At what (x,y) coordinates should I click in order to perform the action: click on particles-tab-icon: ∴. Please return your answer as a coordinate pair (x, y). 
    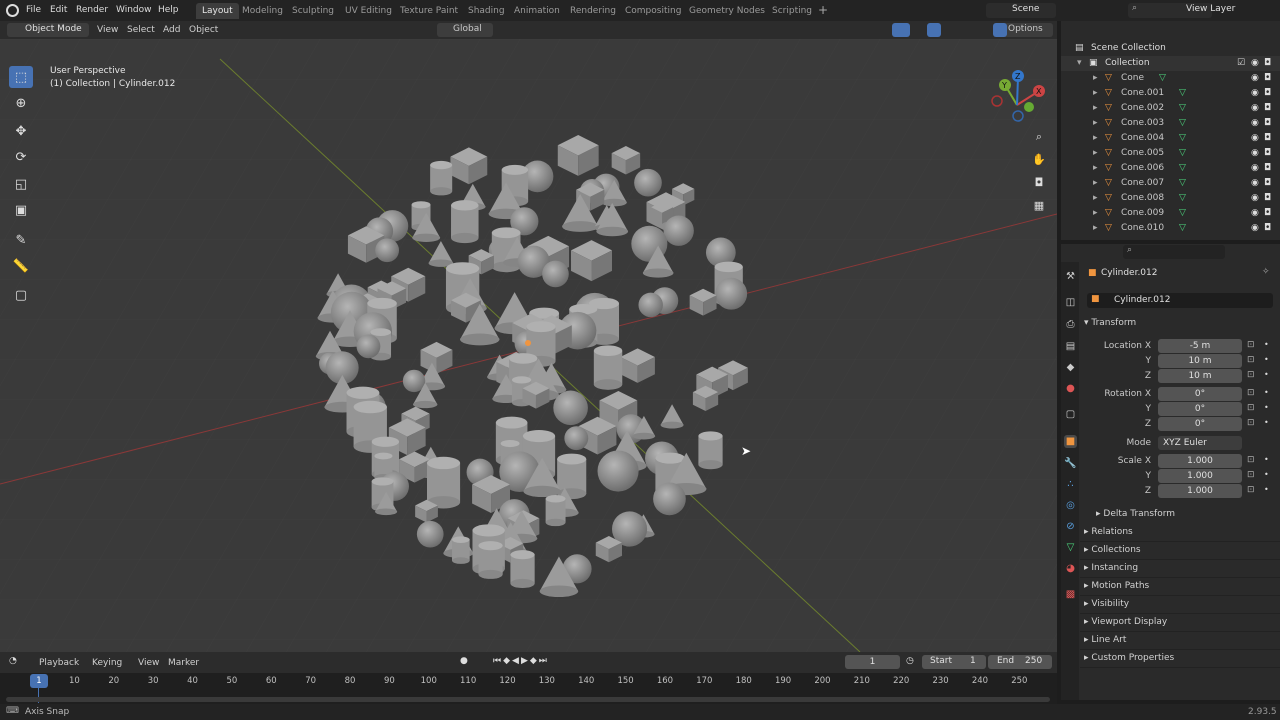
    Looking at the image, I should click on (1070, 484).